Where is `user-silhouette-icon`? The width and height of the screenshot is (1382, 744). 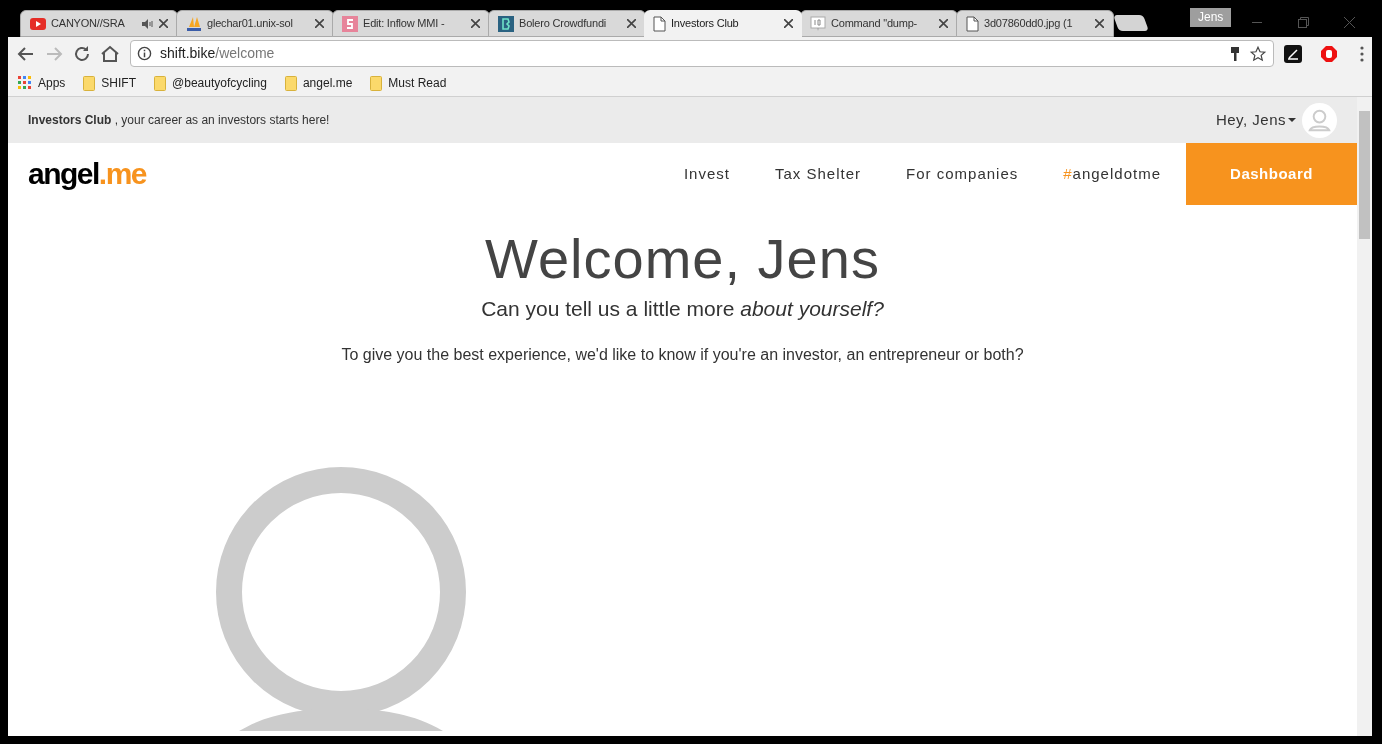
user-silhouette-icon is located at coordinates (341, 598).